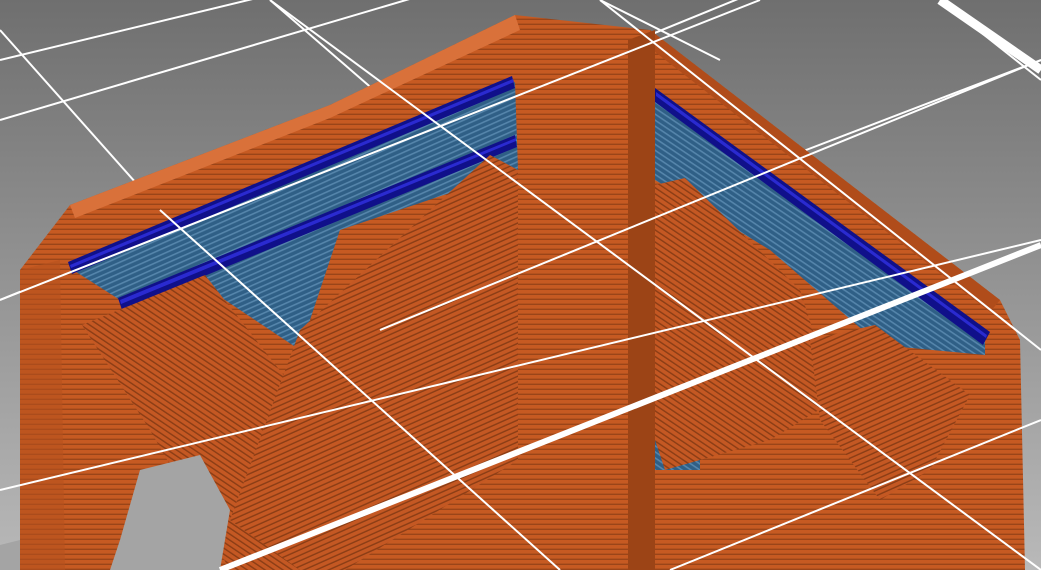  I want to click on central-pillar, so click(573, 305).